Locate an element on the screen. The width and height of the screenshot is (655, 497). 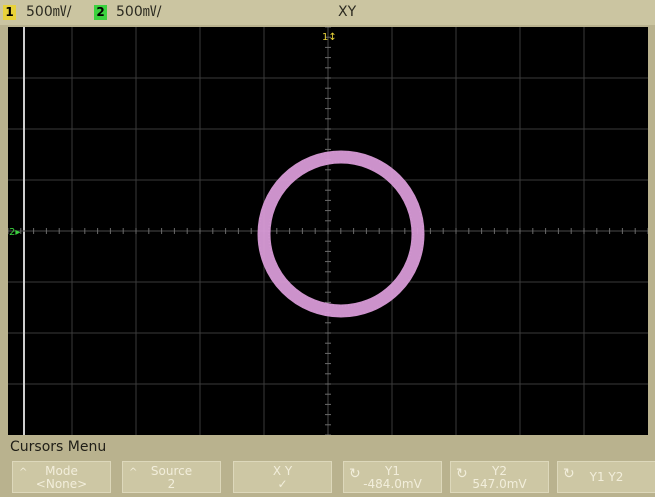
softkey-value: ✓ is located at coordinates (282, 484).